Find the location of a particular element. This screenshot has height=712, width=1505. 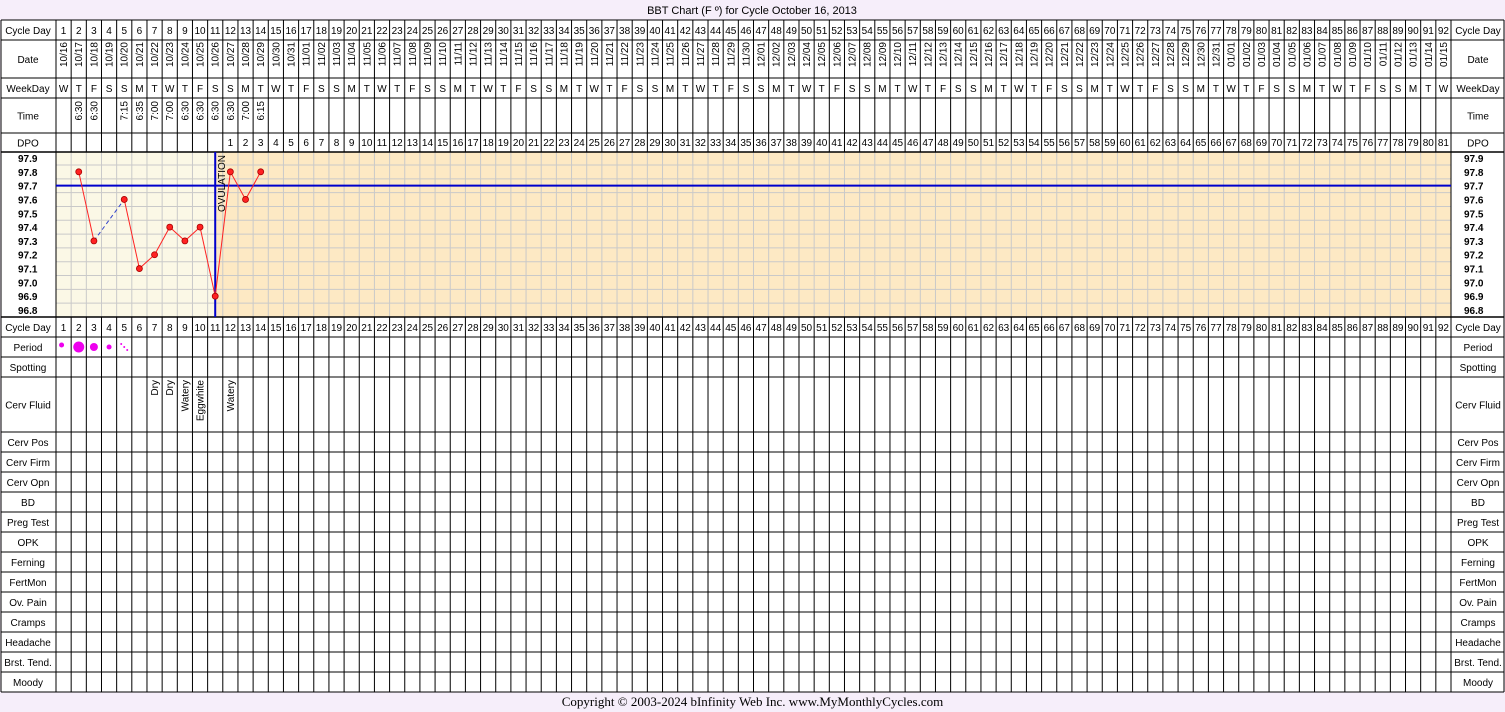

cycle-day-number-bottom: 69 is located at coordinates (1095, 328).